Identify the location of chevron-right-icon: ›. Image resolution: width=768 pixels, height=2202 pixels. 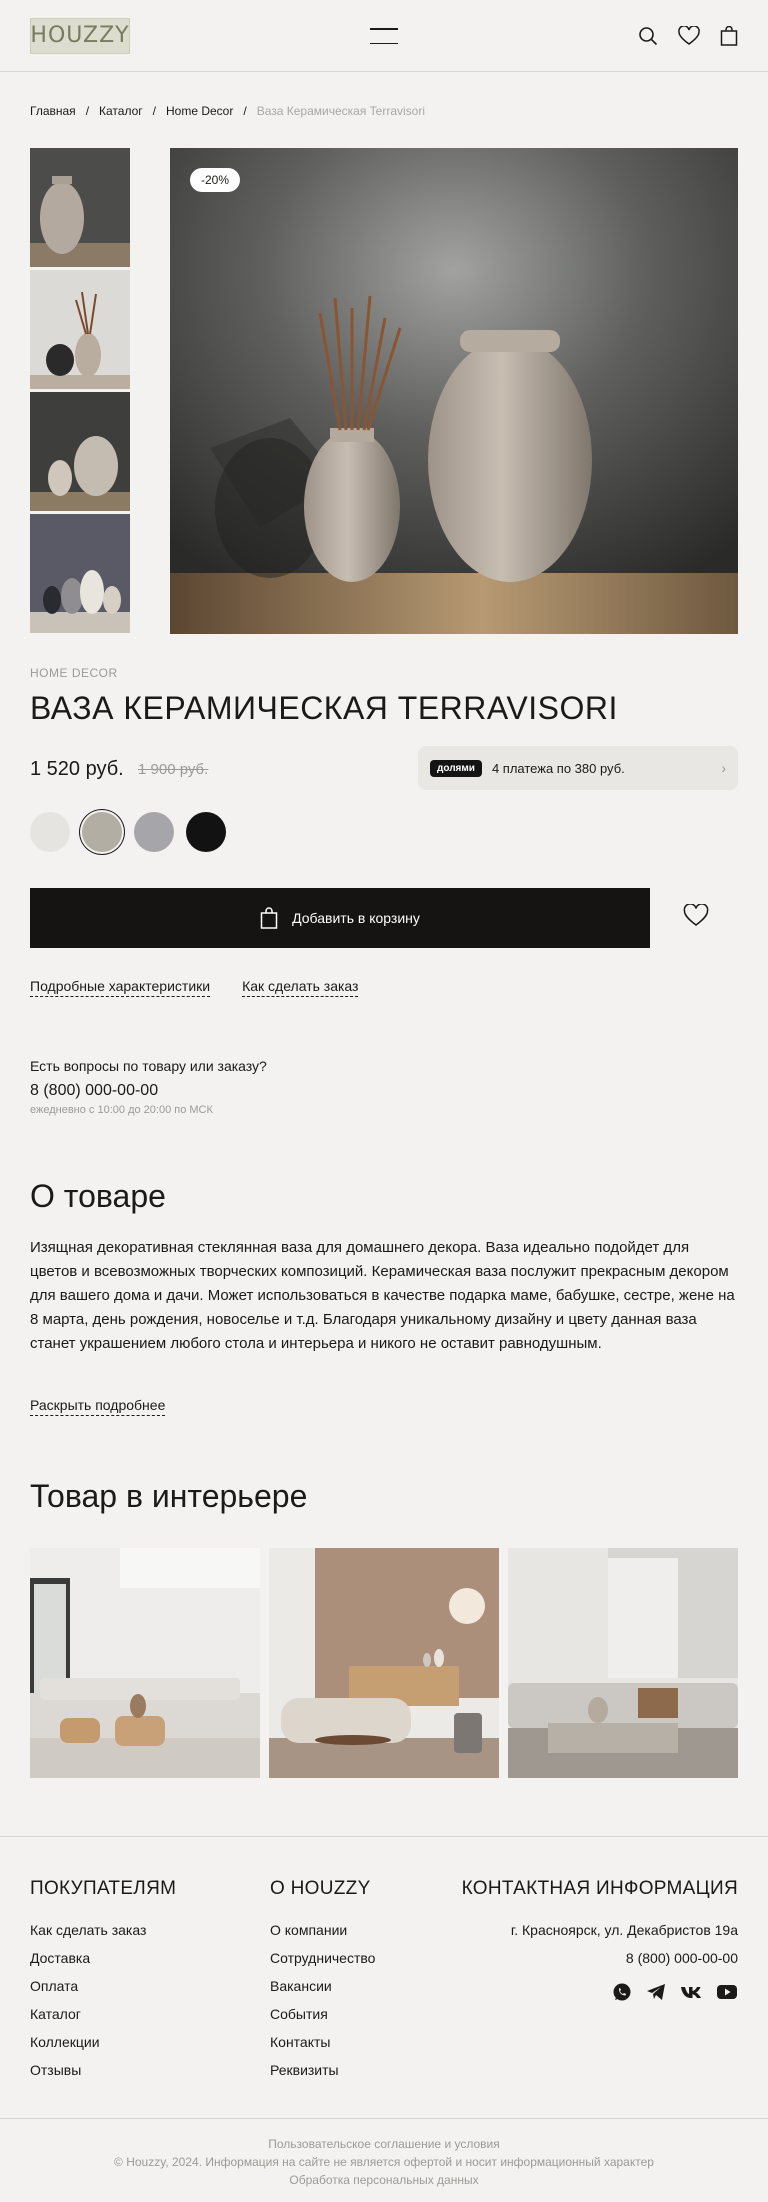
(723, 768).